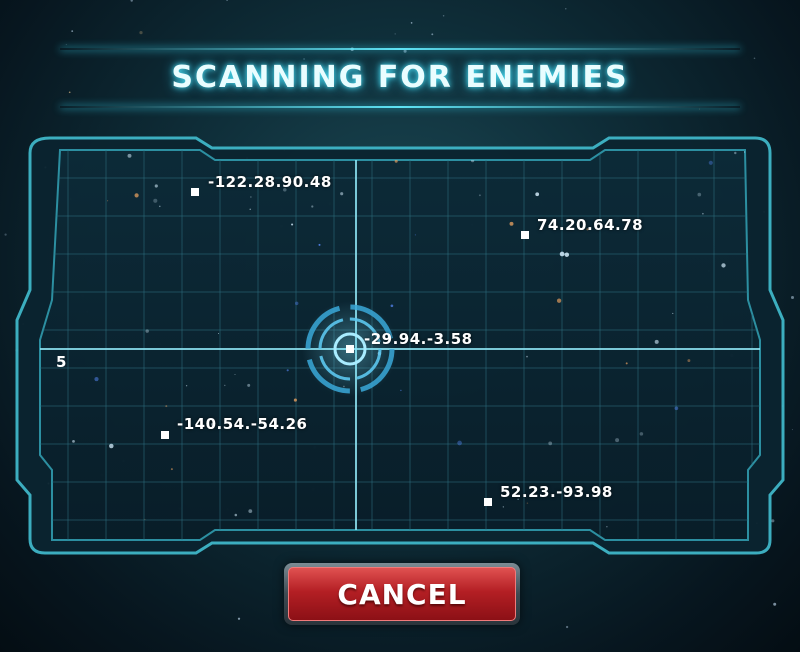 This screenshot has width=800, height=652. What do you see at coordinates (61, 362) in the screenshot?
I see `edge-clipped-label: 5` at bounding box center [61, 362].